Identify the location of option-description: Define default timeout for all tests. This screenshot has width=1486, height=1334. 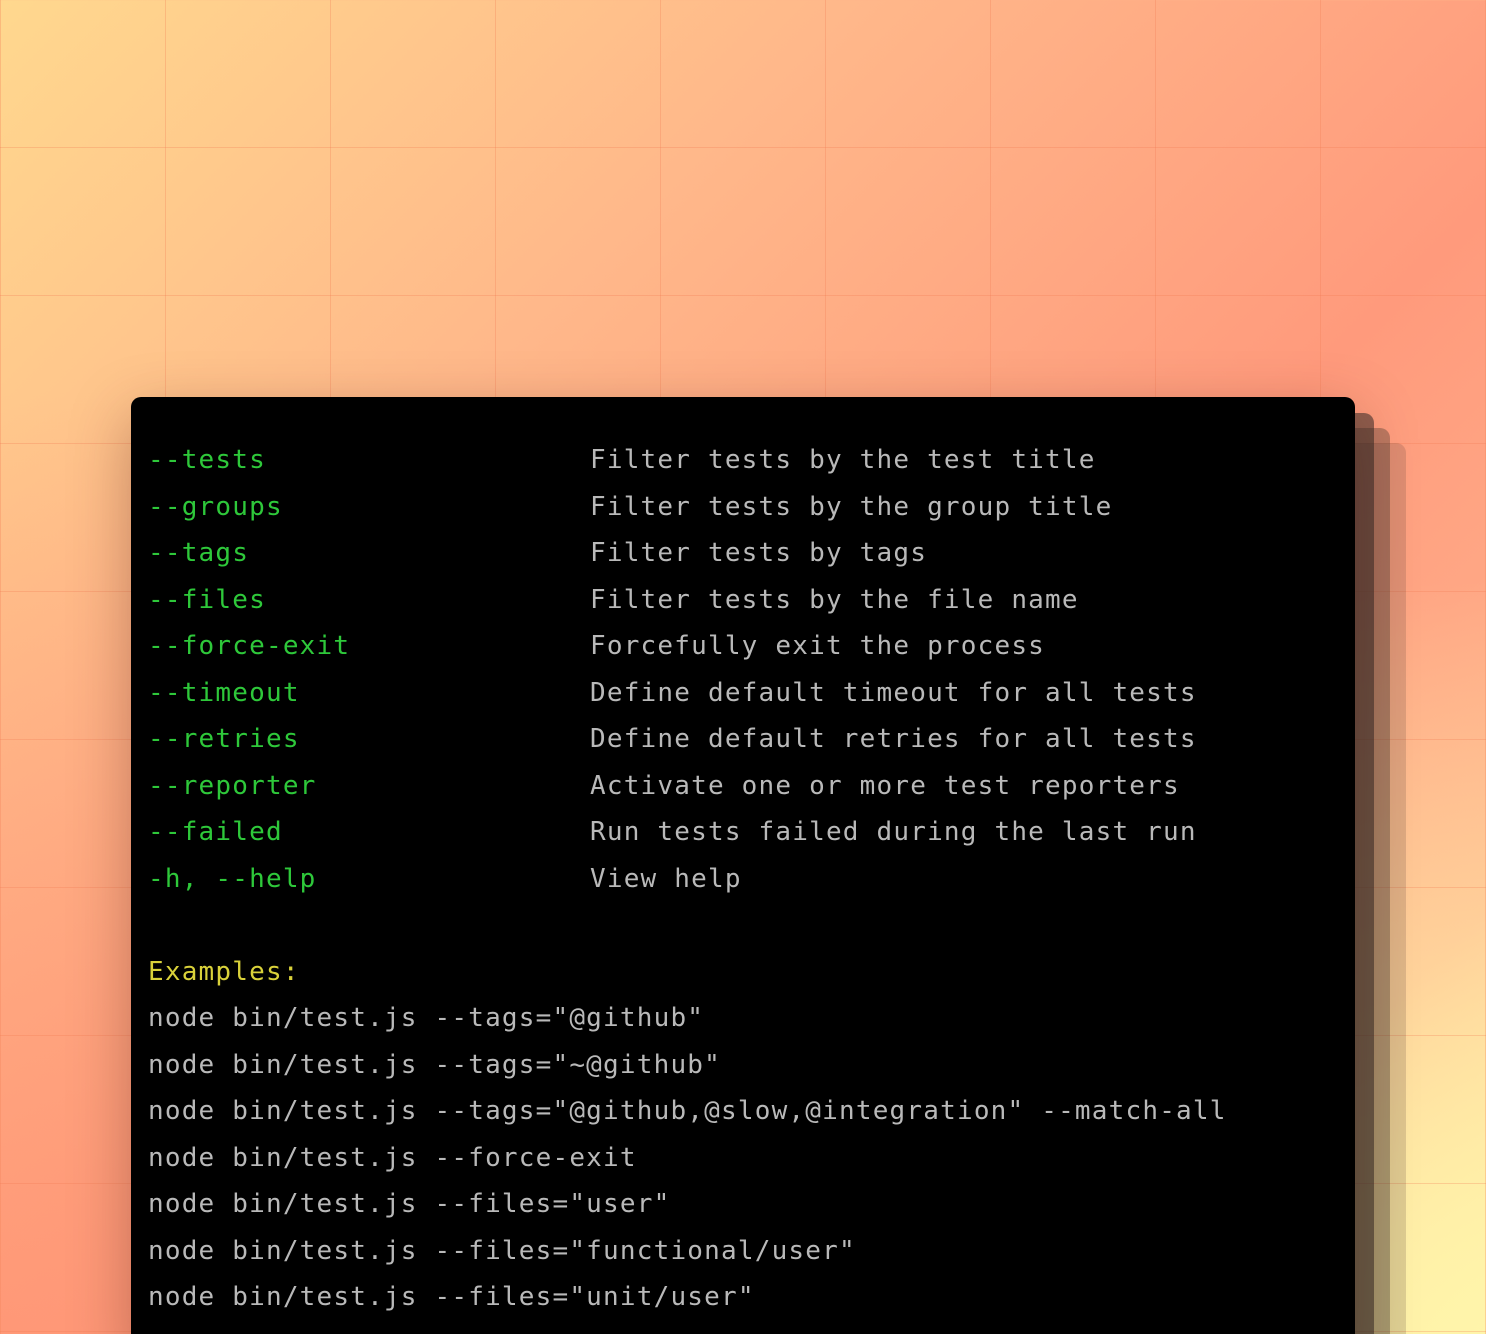
(893, 692).